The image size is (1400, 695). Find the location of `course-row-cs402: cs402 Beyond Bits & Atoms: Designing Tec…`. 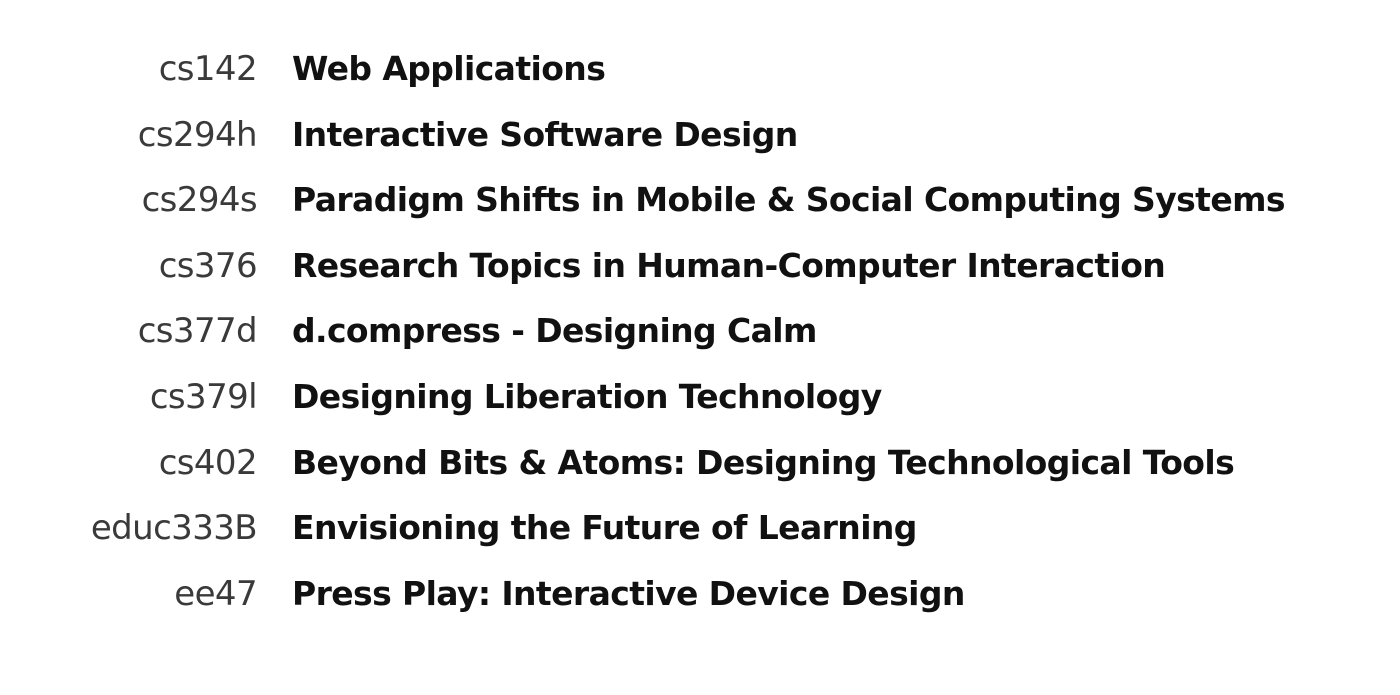

course-row-cs402: cs402 Beyond Bits & Atoms: Designing Tec… is located at coordinates (700, 476).